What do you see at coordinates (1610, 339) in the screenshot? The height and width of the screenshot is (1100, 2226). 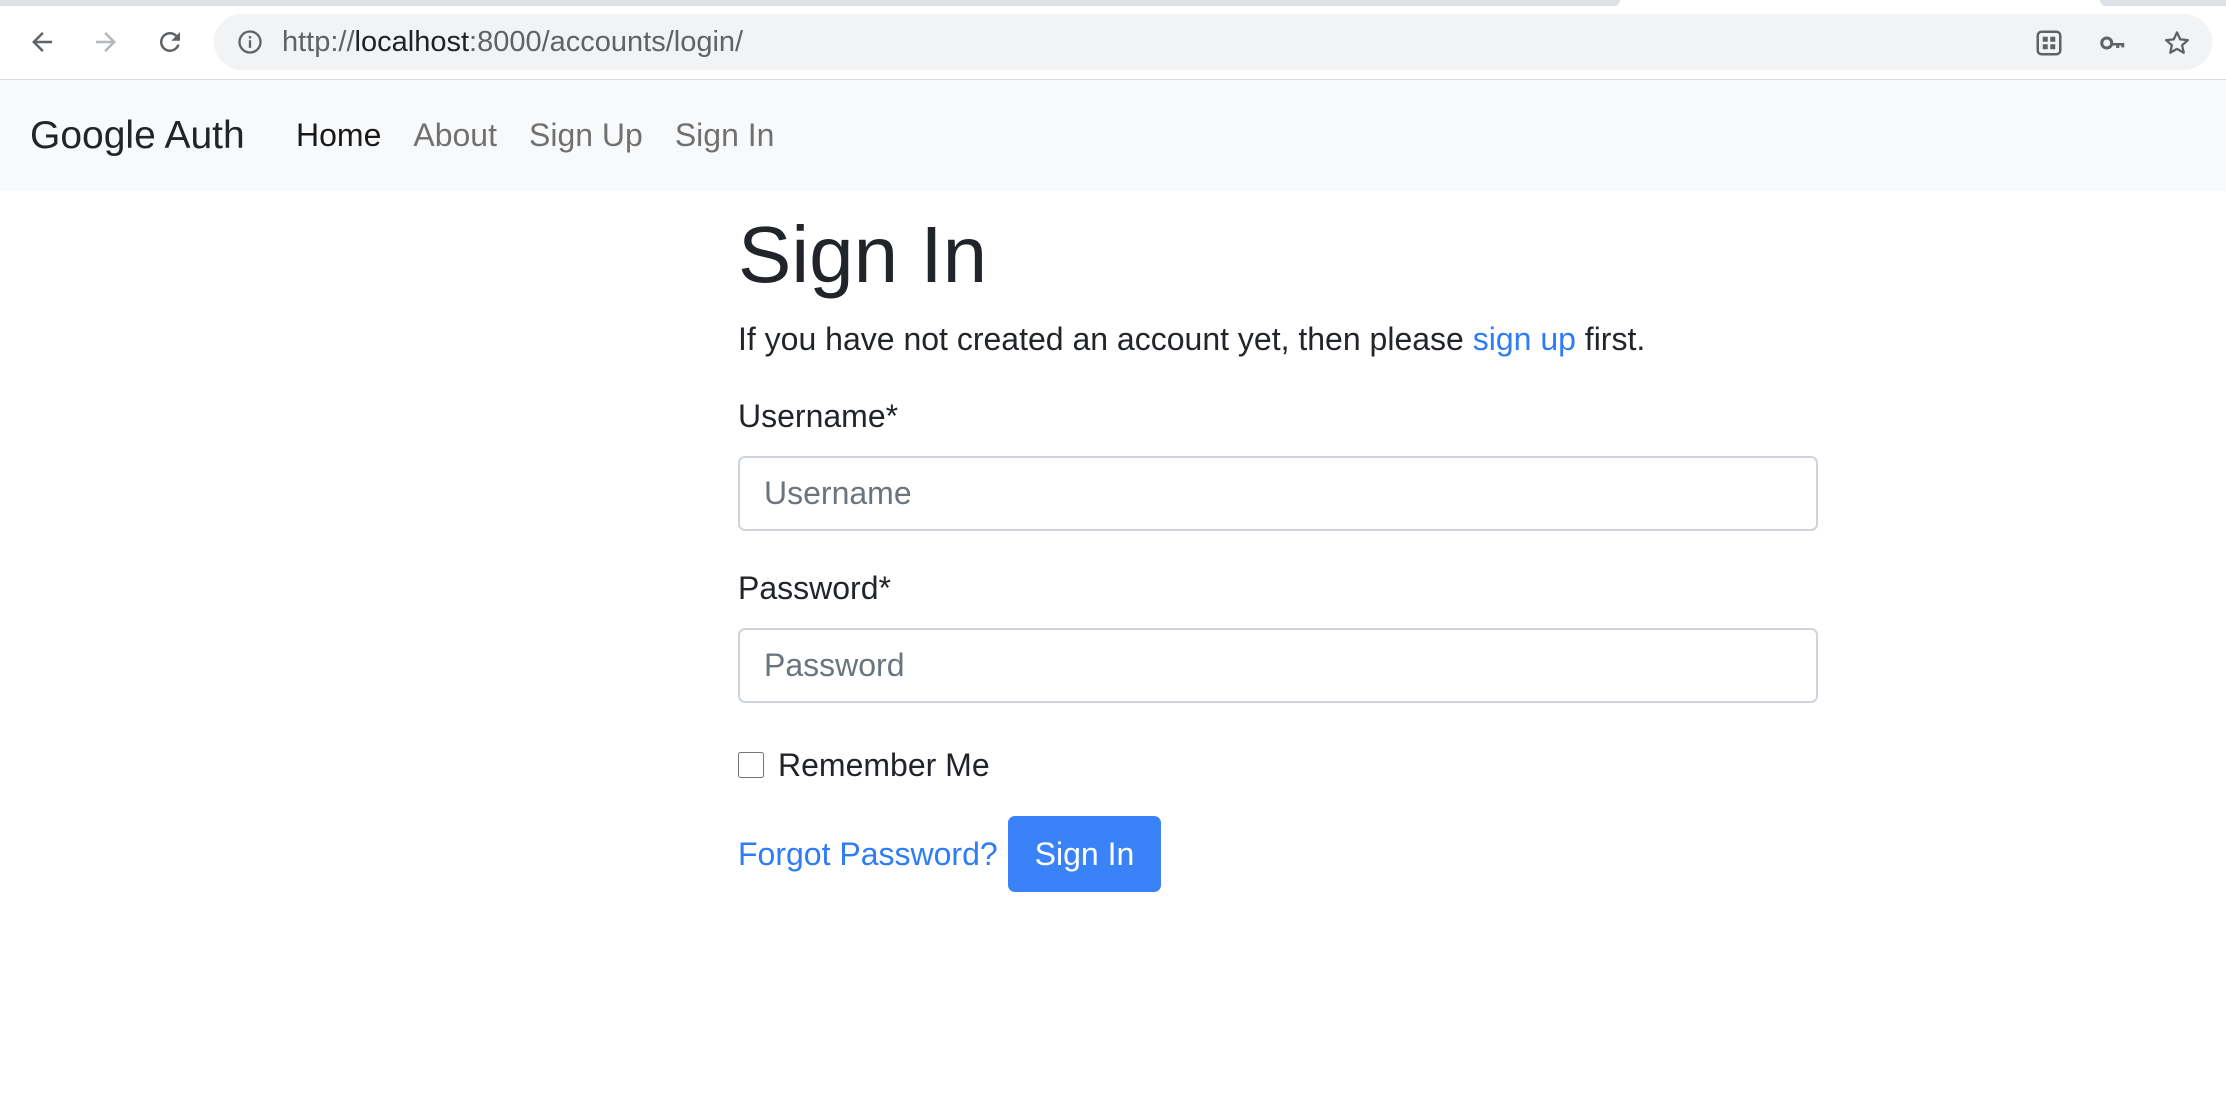 I see `intro-text-after: first.` at bounding box center [1610, 339].